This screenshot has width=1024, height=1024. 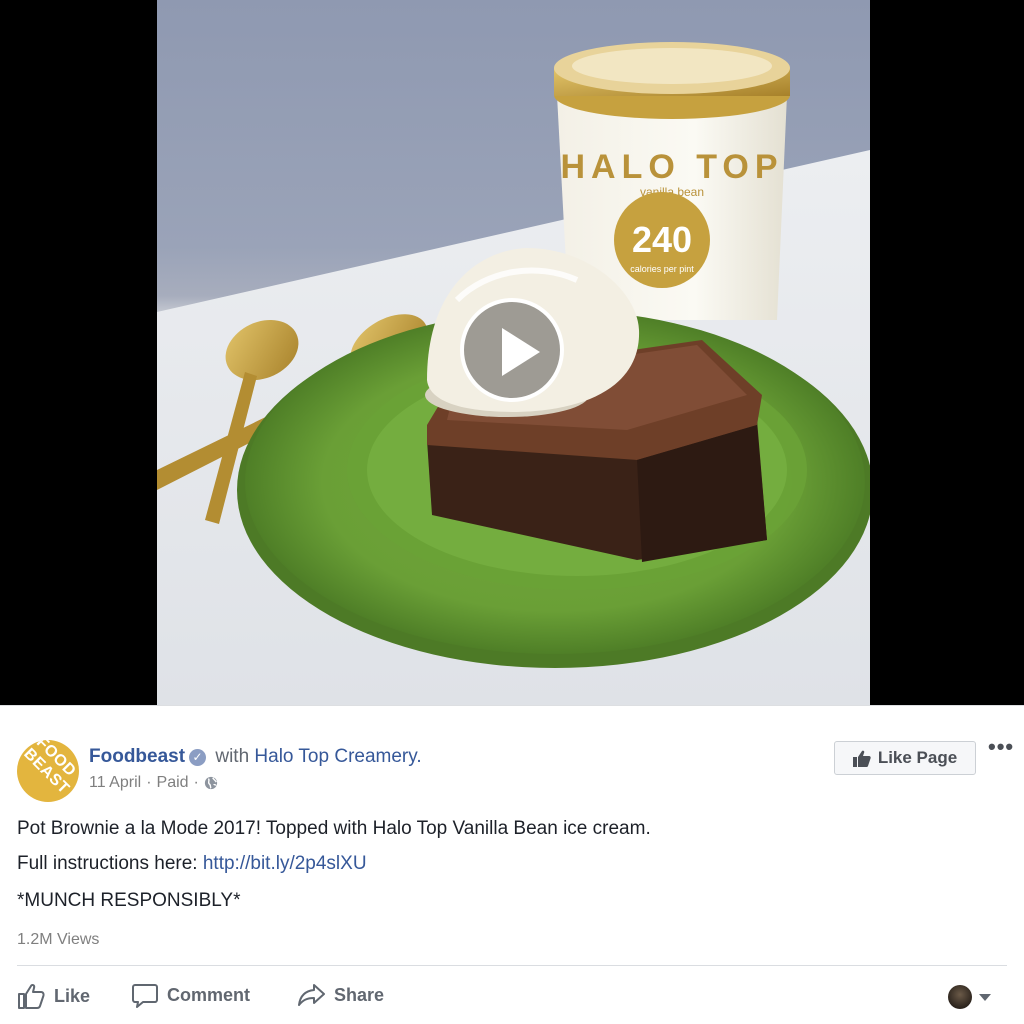 What do you see at coordinates (72, 995) in the screenshot?
I see `like-label: Like` at bounding box center [72, 995].